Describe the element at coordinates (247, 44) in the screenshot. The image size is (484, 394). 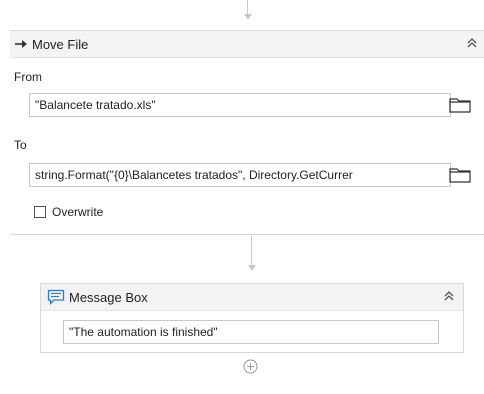
I see `move-file-header: Move File` at that location.